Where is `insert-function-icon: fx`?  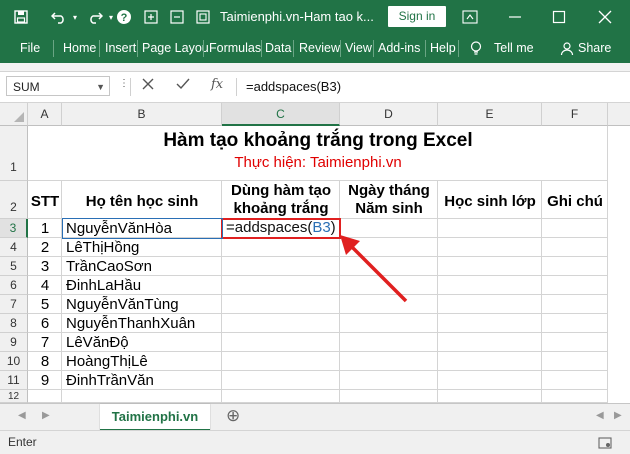
insert-function-icon: fx is located at coordinates (217, 84).